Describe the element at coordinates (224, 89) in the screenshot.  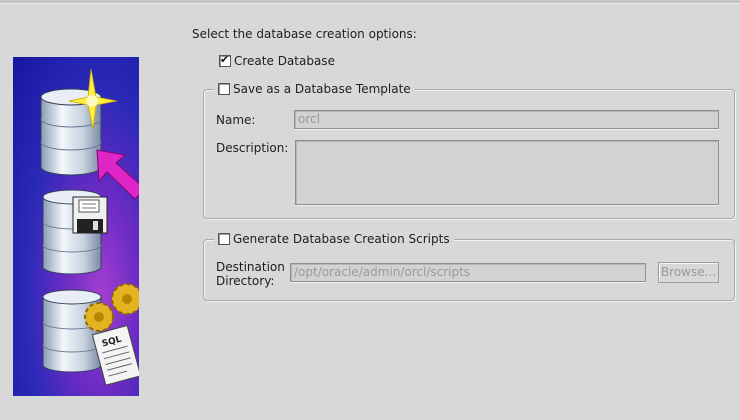
I see `save-template-checkbox` at that location.